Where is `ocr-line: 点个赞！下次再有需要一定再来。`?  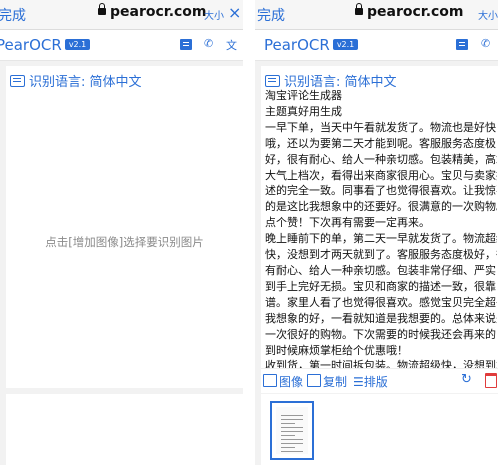
ocr-line: 点个赞！下次再有需要一定再来。 is located at coordinates (347, 223).